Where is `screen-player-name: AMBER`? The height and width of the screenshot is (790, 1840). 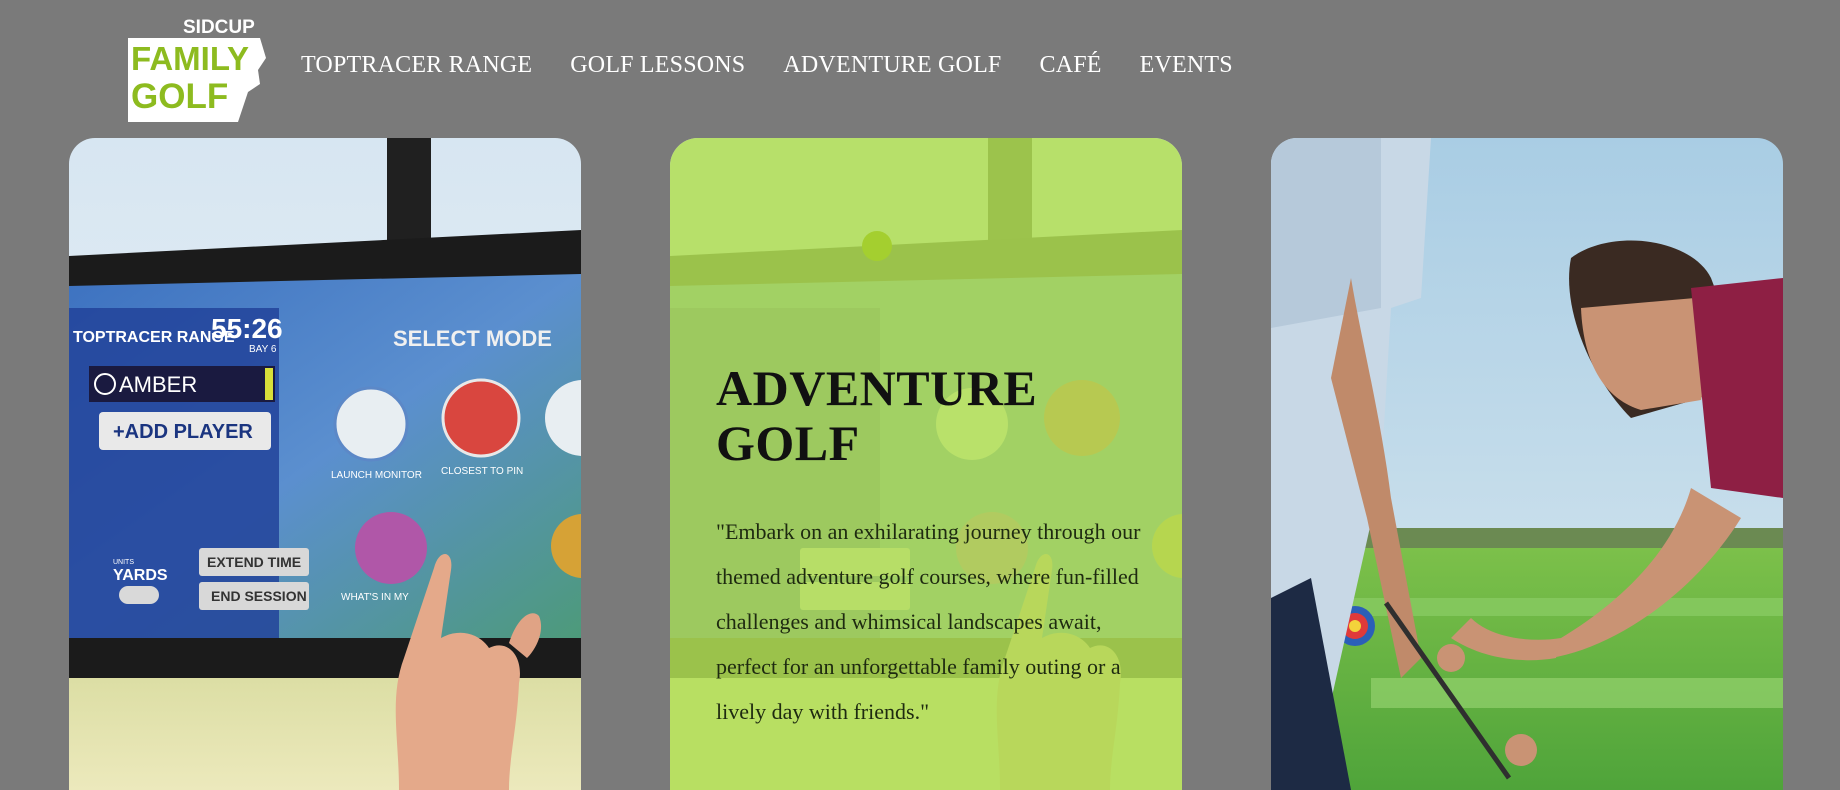 screen-player-name: AMBER is located at coordinates (158, 384).